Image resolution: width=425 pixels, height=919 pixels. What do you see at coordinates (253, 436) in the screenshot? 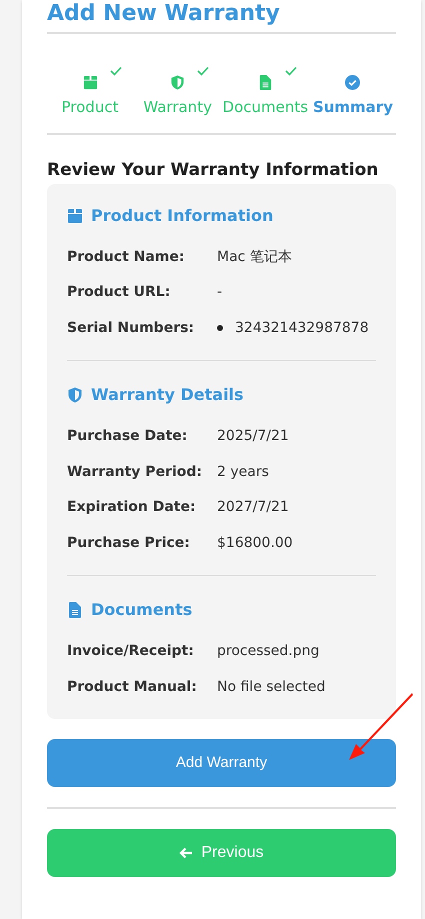
I see `field-value: 2025/7/21` at bounding box center [253, 436].